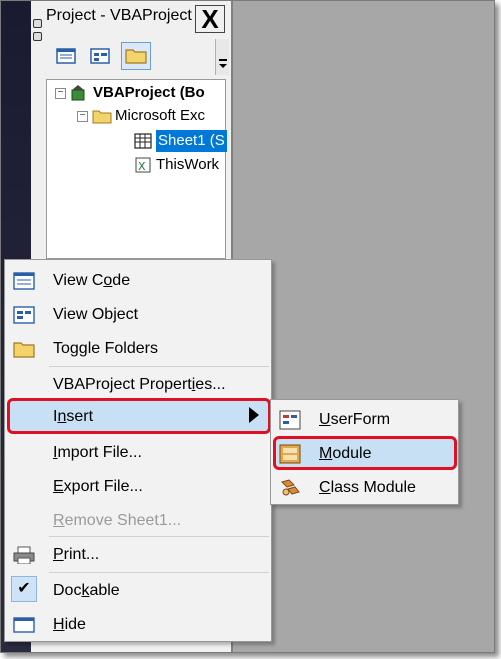 Image resolution: width=501 pixels, height=659 pixels. I want to click on menu-item-view-code: View Code, so click(138, 281).